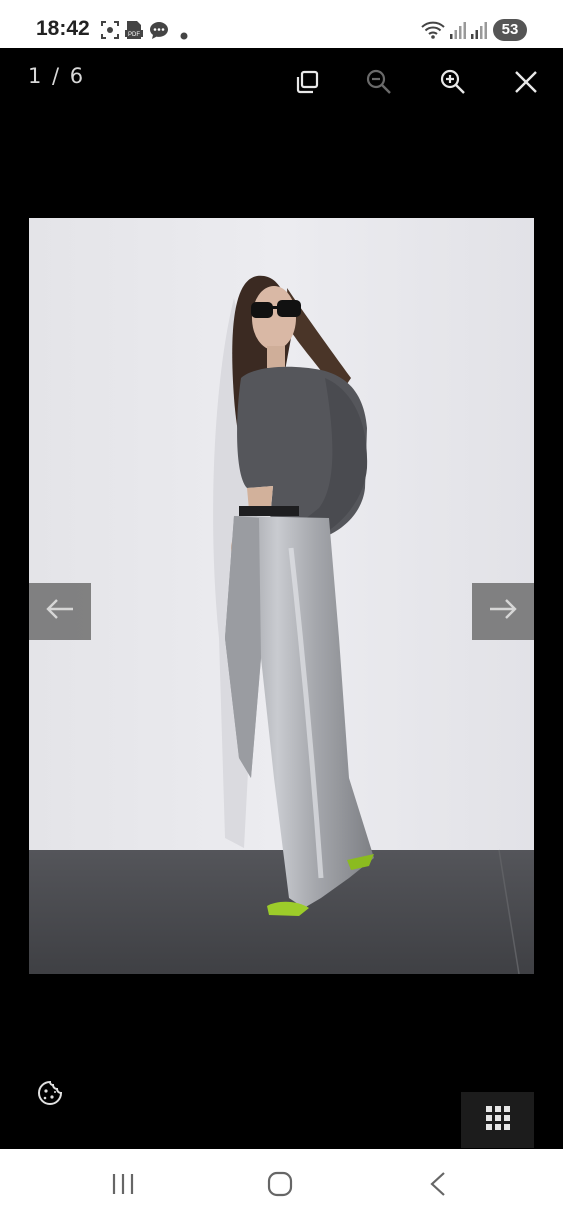 The image size is (563, 1219). What do you see at coordinates (438, 1184) in the screenshot?
I see `back-icon` at bounding box center [438, 1184].